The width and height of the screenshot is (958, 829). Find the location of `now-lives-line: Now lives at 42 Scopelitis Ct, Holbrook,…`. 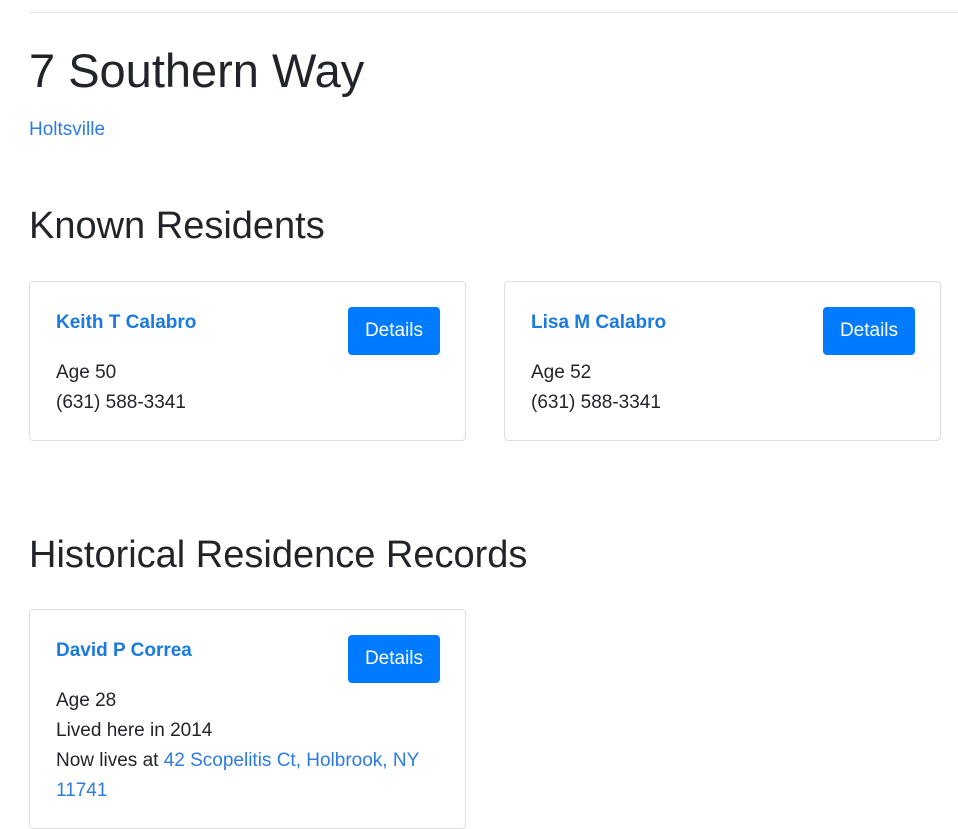

now-lives-line: Now lives at 42 Scopelitis Ct, Holbrook,… is located at coordinates (251, 776).